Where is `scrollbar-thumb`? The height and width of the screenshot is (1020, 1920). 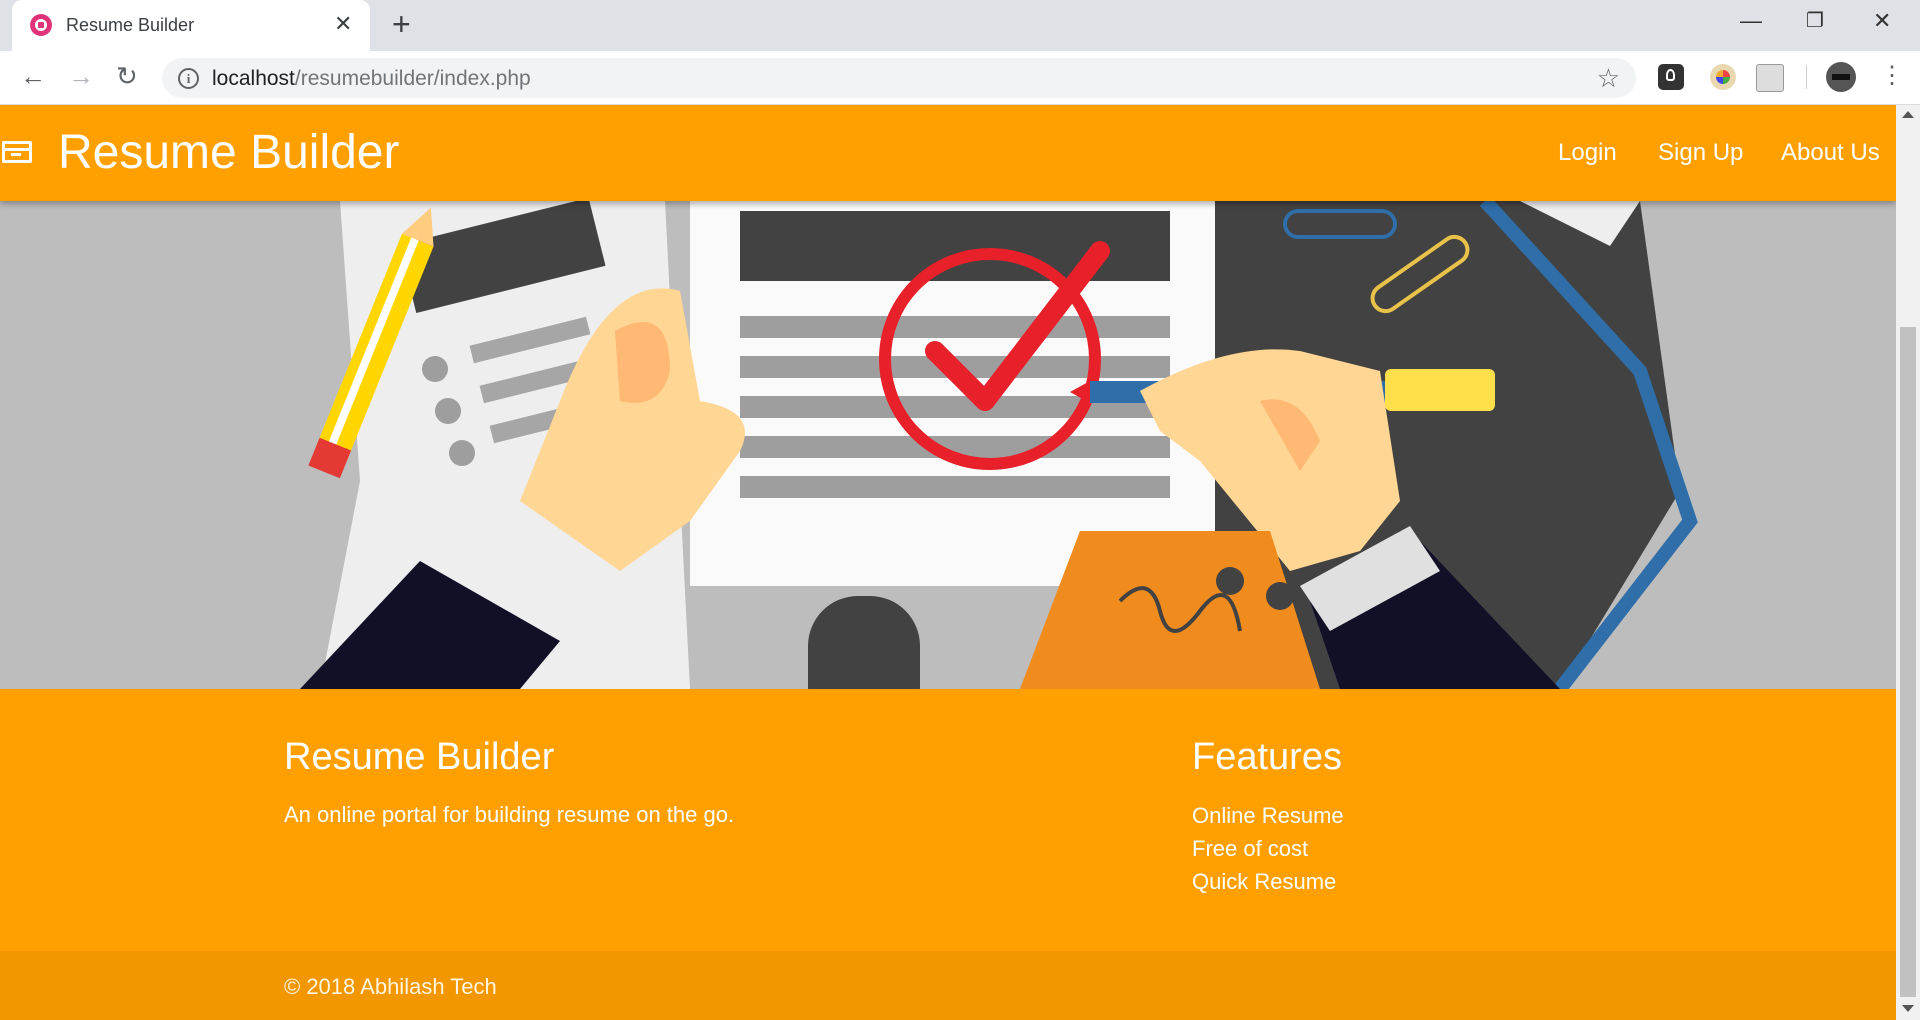 scrollbar-thumb is located at coordinates (1908, 662).